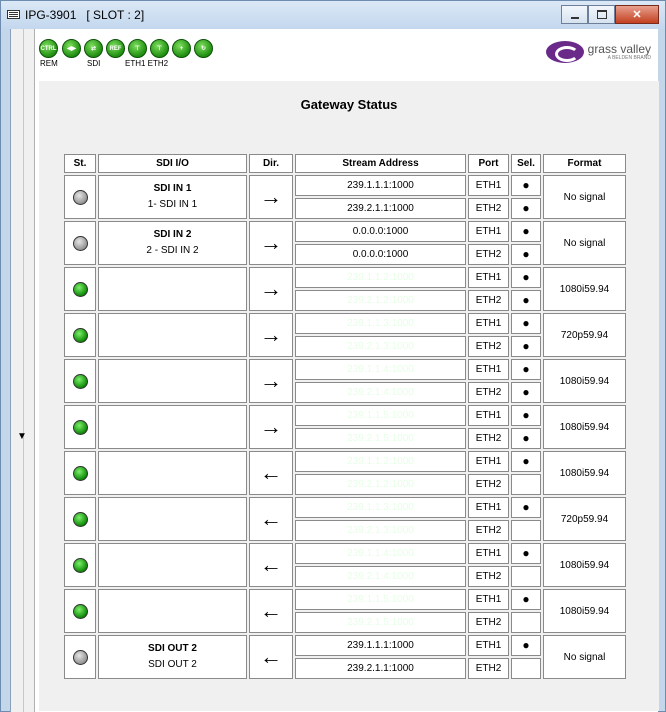 This screenshot has height=712, width=666. I want to click on add-icon: +, so click(181, 48).